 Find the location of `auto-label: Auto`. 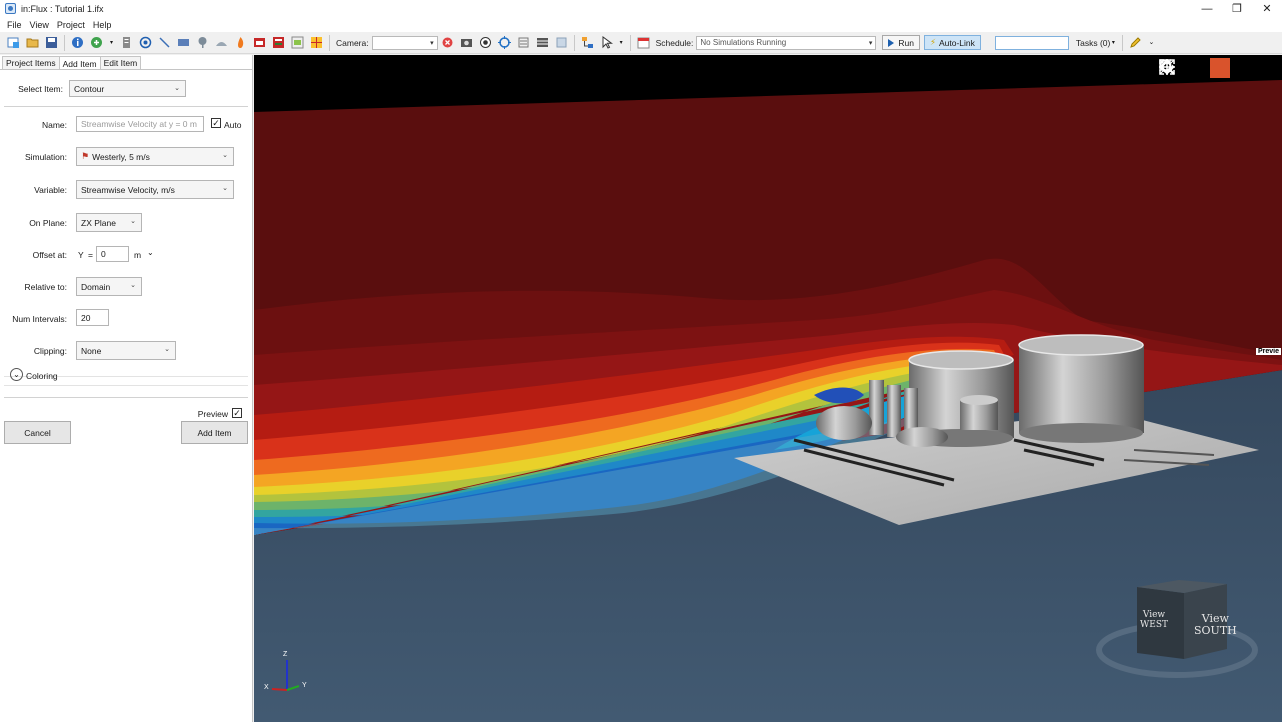

auto-label: Auto is located at coordinates (233, 125).